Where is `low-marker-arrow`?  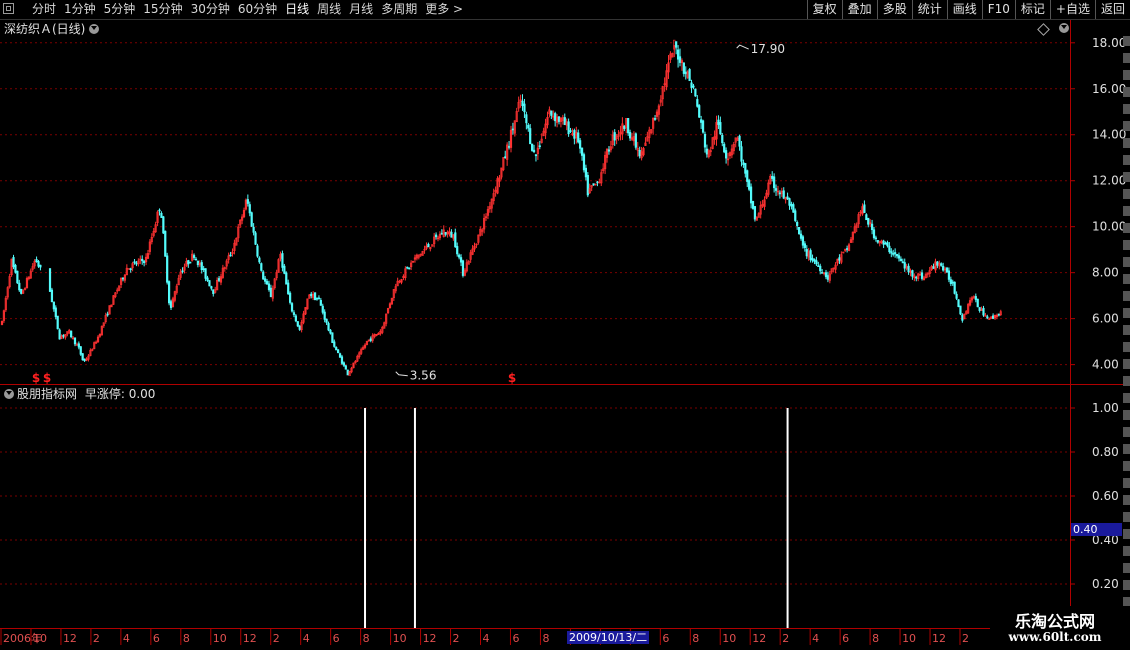 low-marker-arrow is located at coordinates (401, 374).